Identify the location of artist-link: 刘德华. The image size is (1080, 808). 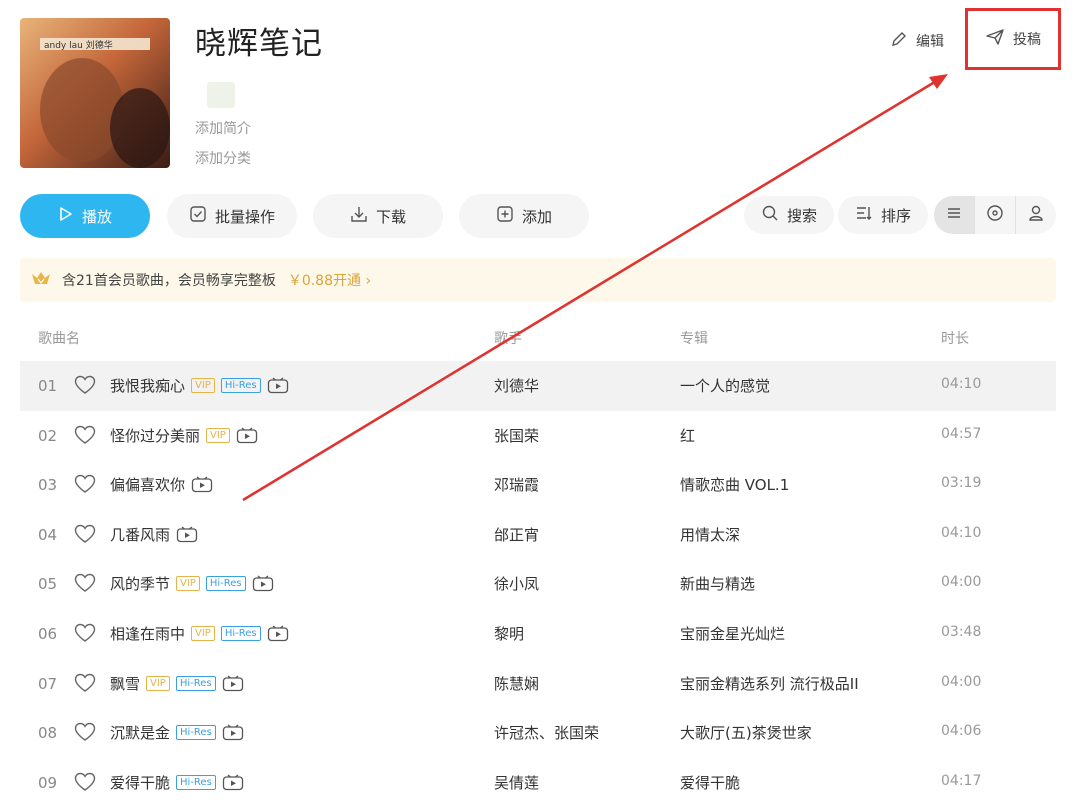
(516, 385).